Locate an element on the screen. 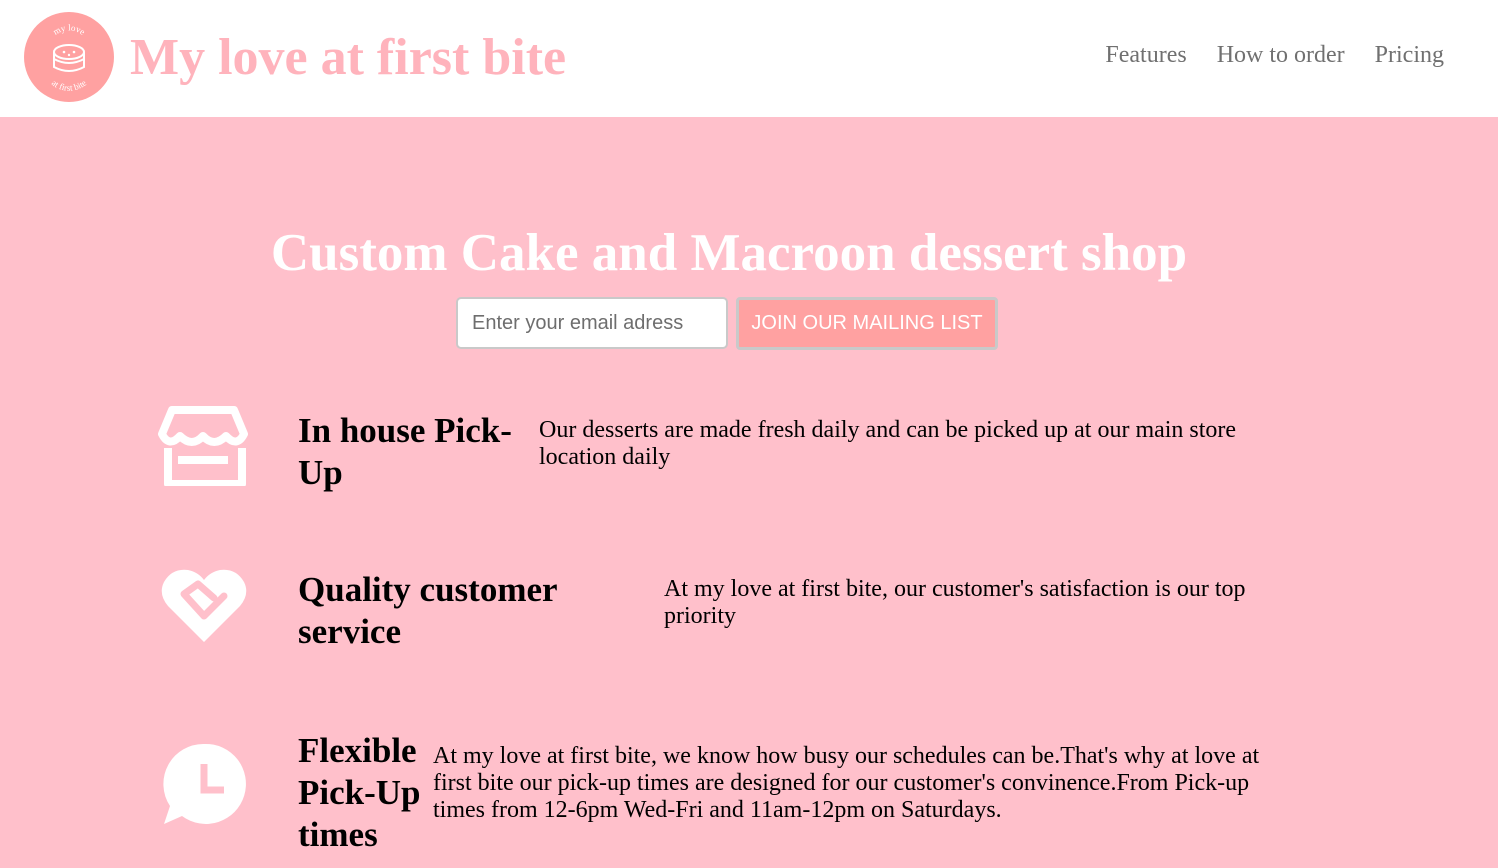 The image size is (1498, 868). storefront-icon is located at coordinates (203, 447).